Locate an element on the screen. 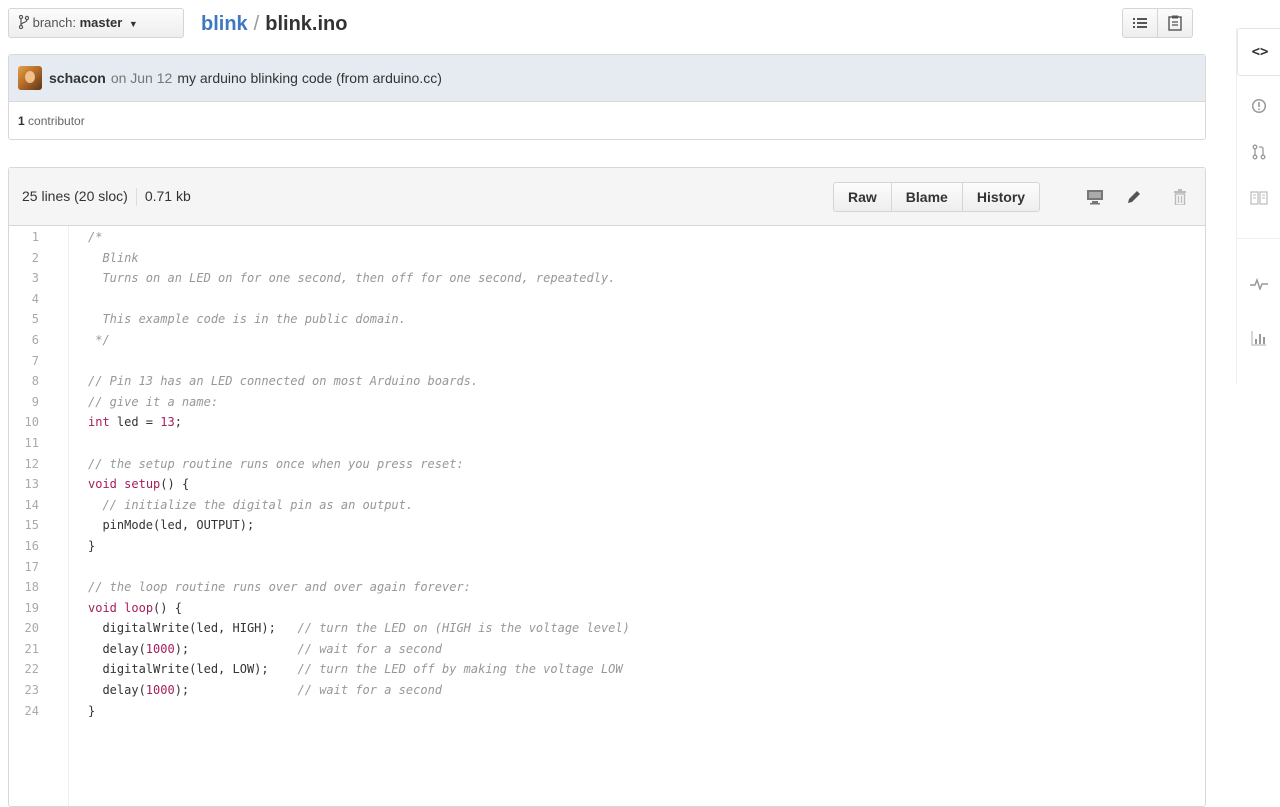 The height and width of the screenshot is (807, 1280). code-text: } is located at coordinates (91, 711).